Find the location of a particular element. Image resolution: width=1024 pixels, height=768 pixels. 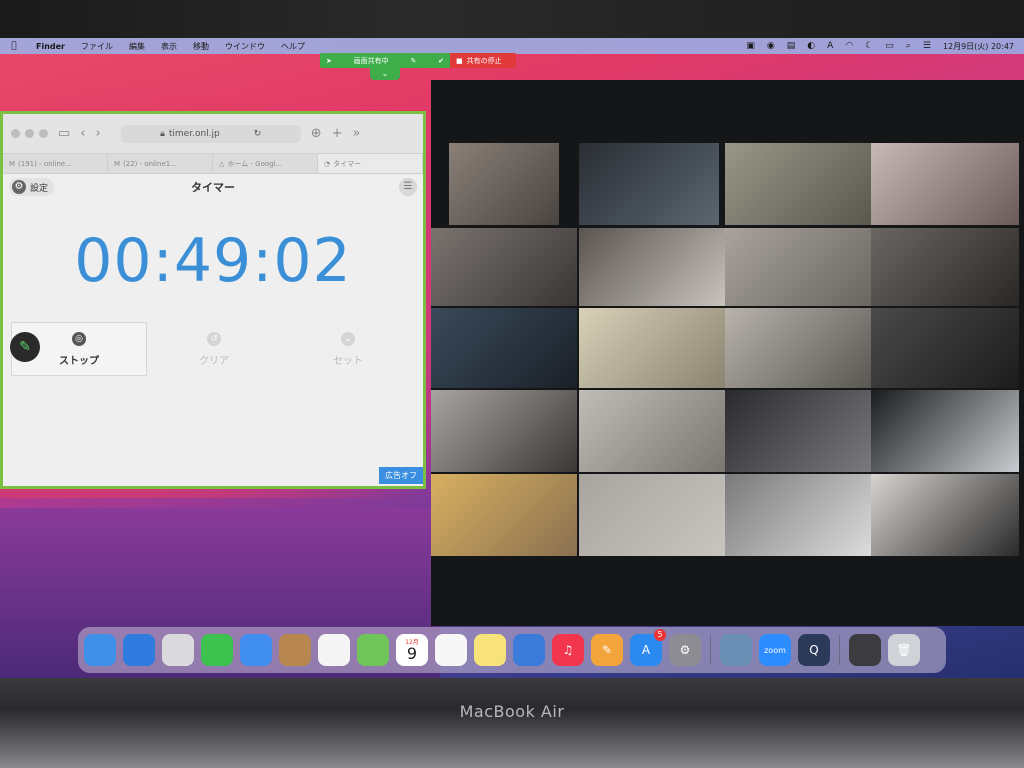

new-tab-icon: + is located at coordinates (337, 133).